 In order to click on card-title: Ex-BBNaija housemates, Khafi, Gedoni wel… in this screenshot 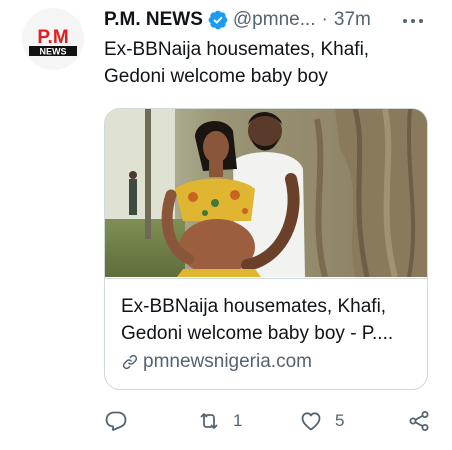, I will do `click(269, 320)`.